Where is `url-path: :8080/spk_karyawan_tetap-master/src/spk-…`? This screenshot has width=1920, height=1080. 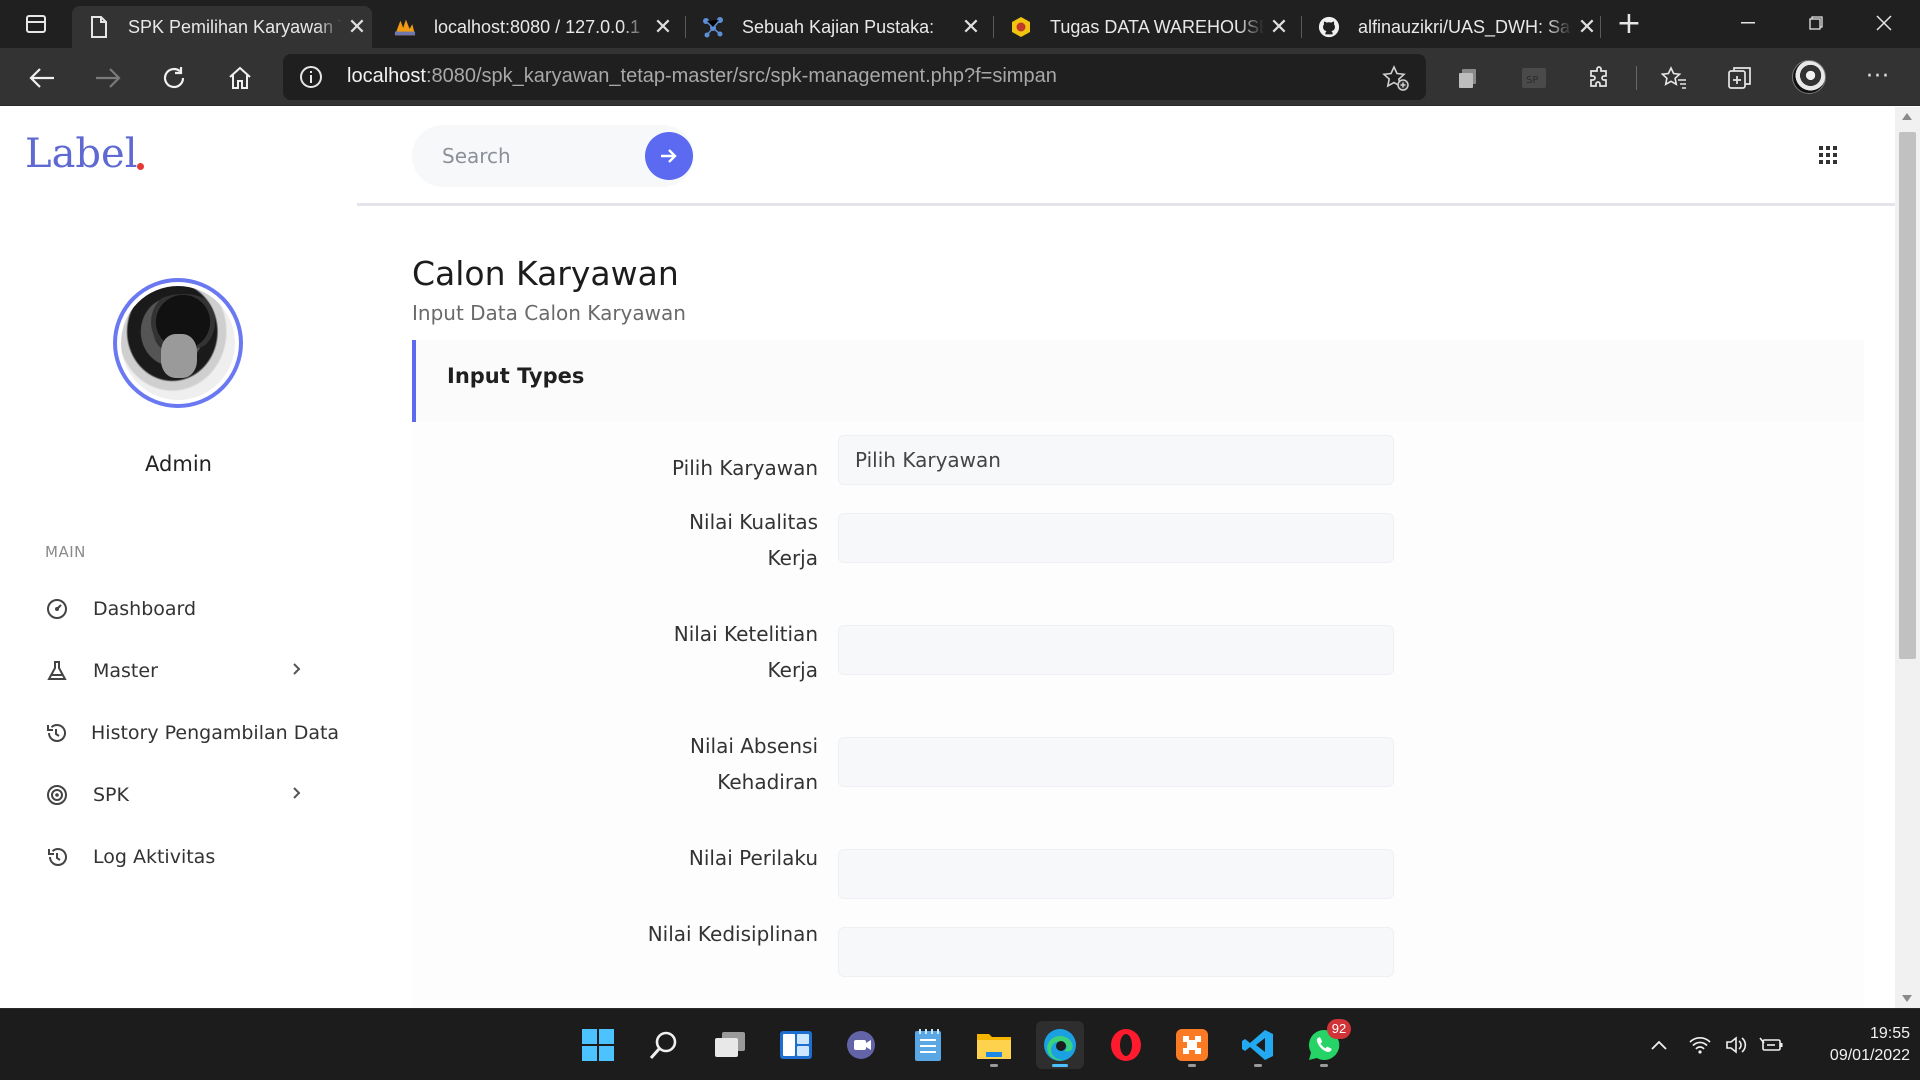 url-path: :8080/spk_karyawan_tetap-master/src/spk-… is located at coordinates (741, 76).